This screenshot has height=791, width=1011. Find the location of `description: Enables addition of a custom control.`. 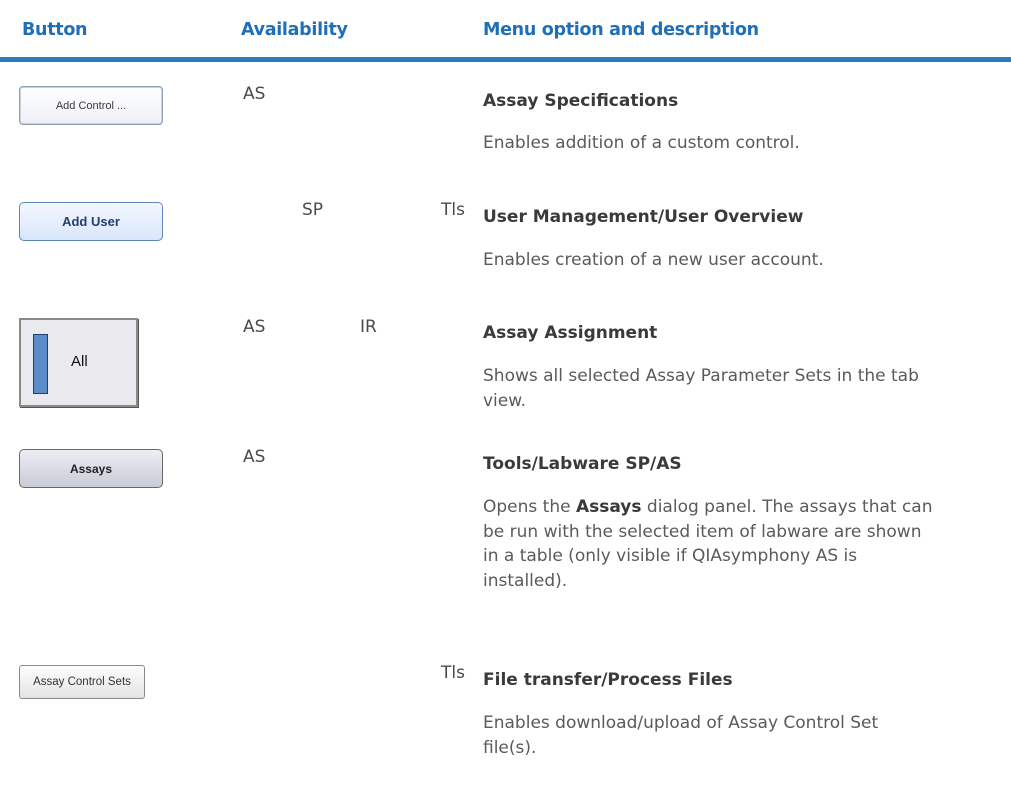

description: Enables addition of a custom control. is located at coordinates (641, 143).